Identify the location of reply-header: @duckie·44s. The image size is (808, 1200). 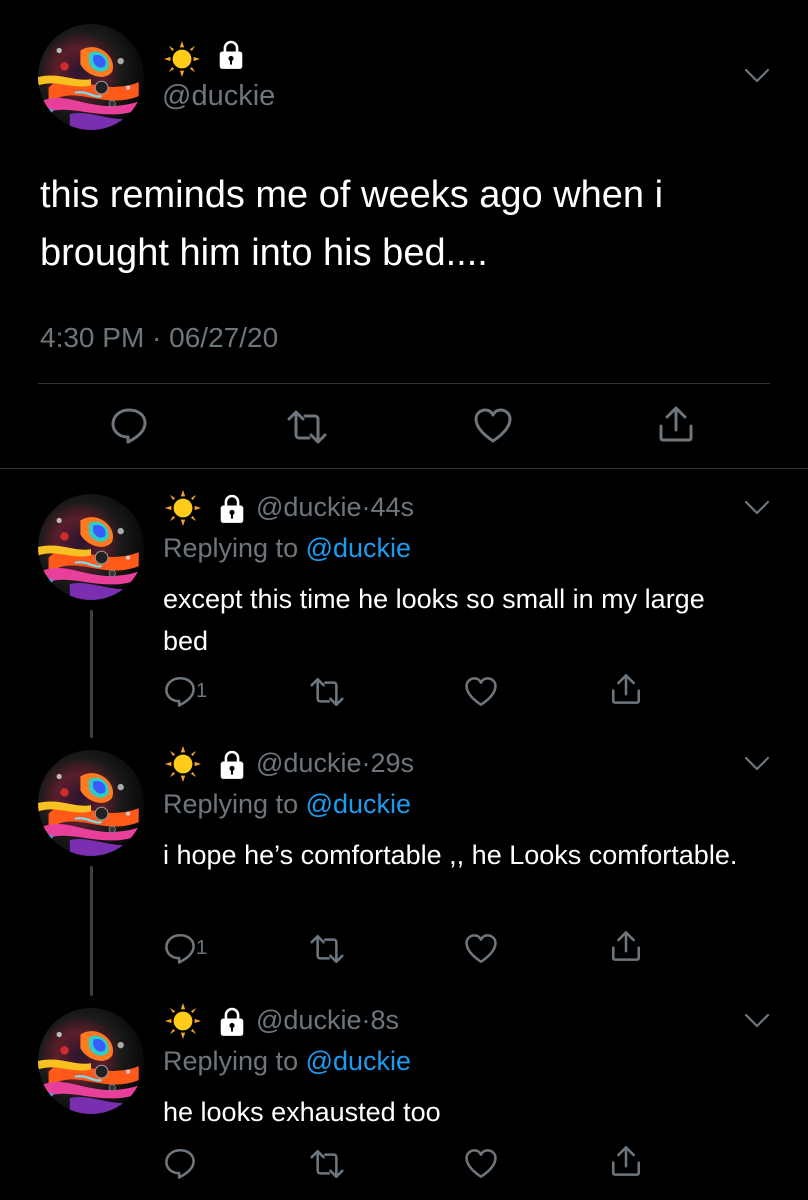
(335, 507).